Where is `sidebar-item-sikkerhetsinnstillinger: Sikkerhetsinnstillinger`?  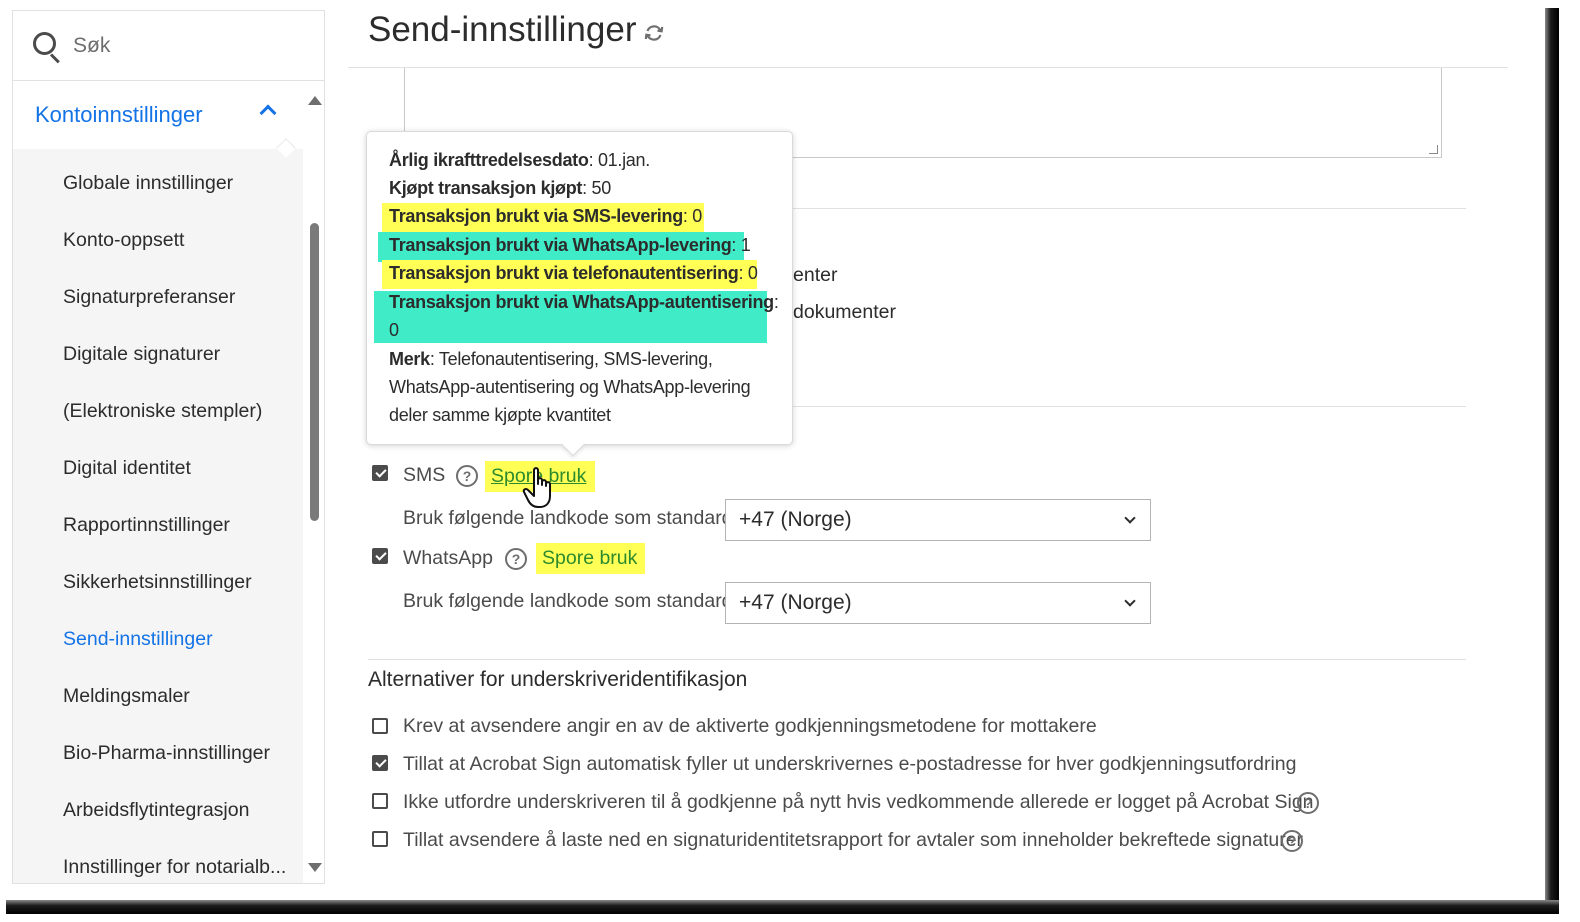
sidebar-item-sikkerhetsinnstillinger: Sikkerhetsinnstillinger is located at coordinates (157, 582).